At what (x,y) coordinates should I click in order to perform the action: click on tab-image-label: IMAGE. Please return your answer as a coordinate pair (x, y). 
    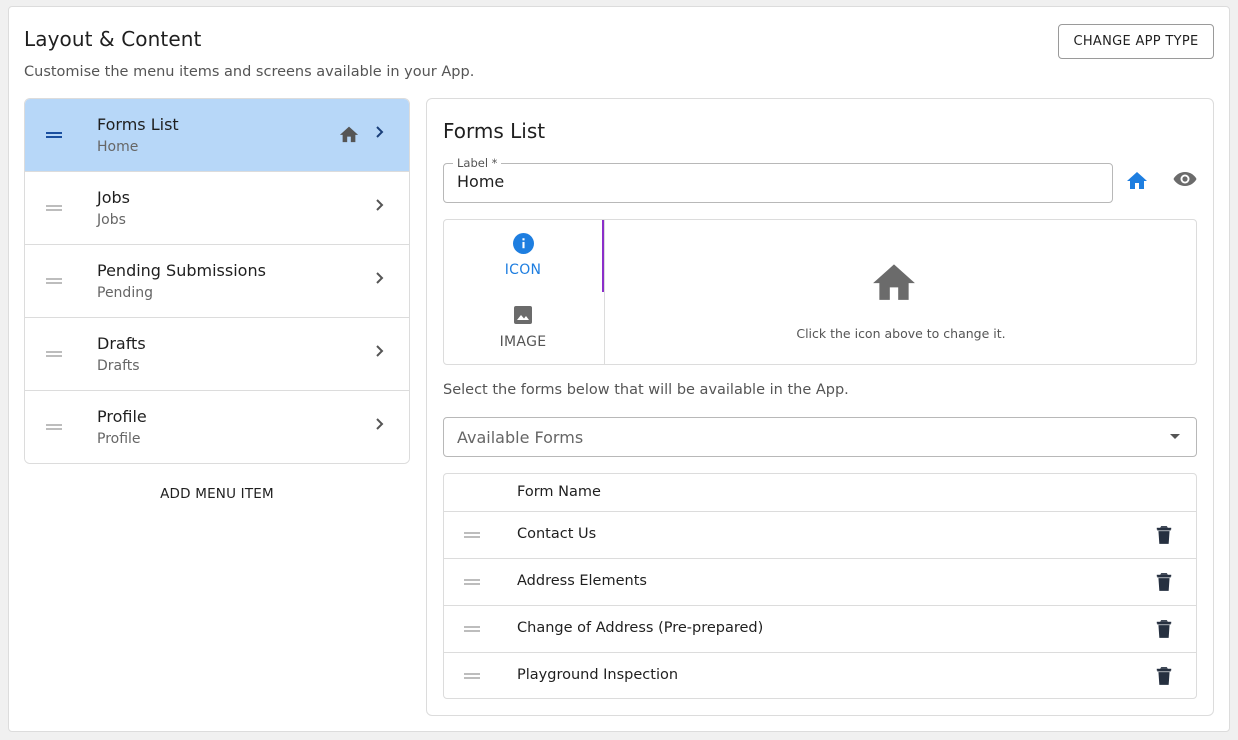
    Looking at the image, I should click on (523, 342).